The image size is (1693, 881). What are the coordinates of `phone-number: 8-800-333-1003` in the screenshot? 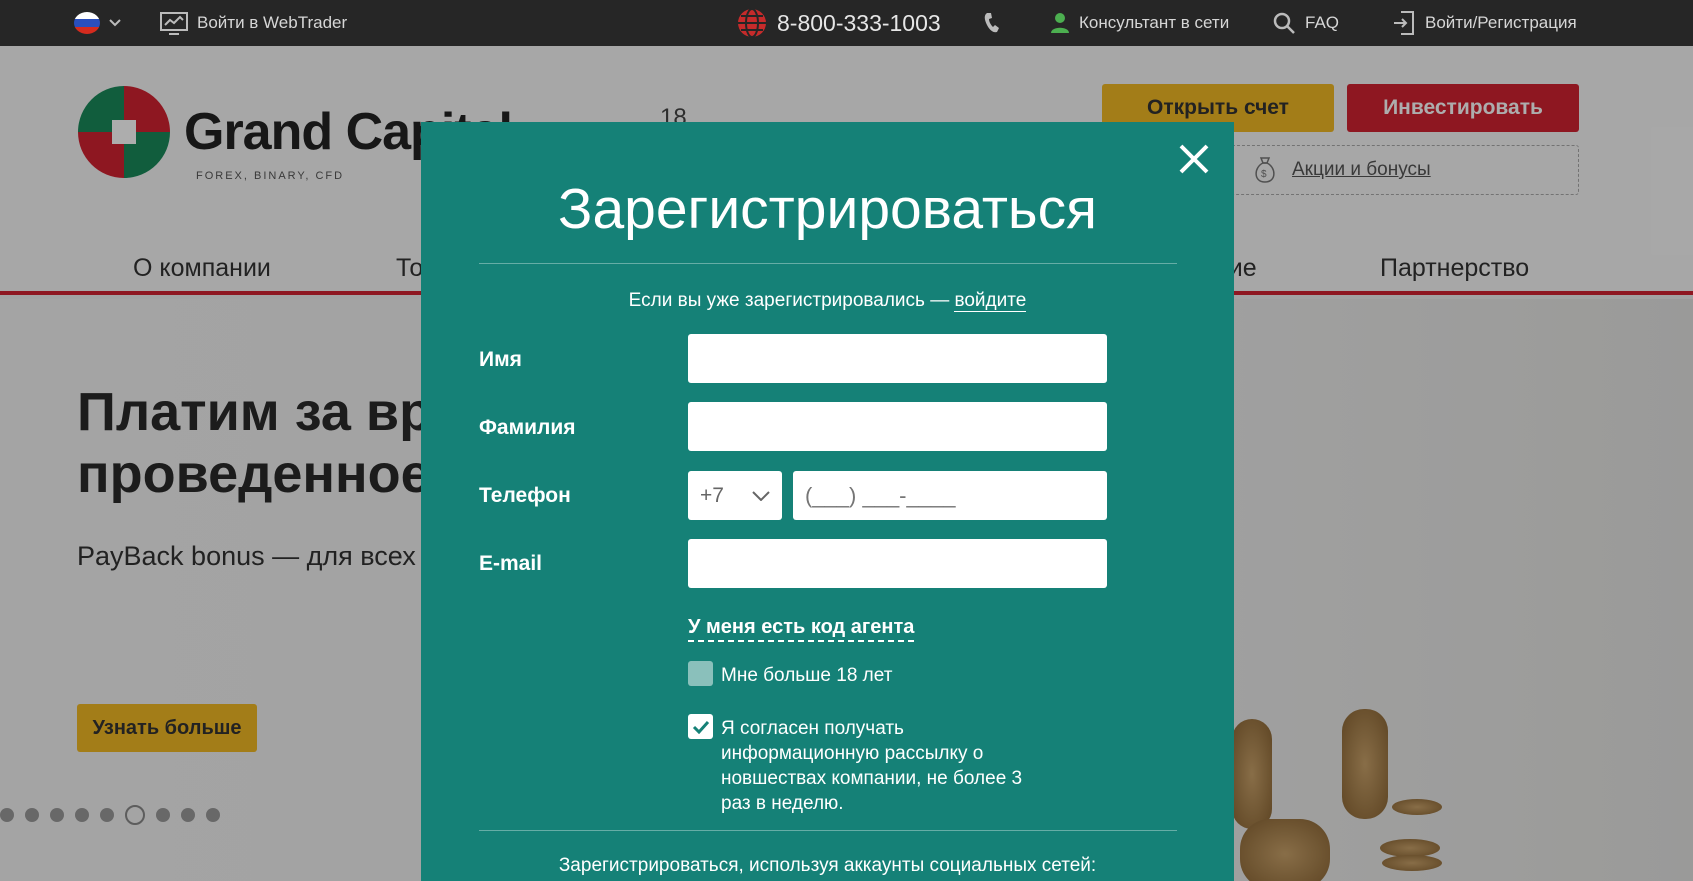 It's located at (859, 22).